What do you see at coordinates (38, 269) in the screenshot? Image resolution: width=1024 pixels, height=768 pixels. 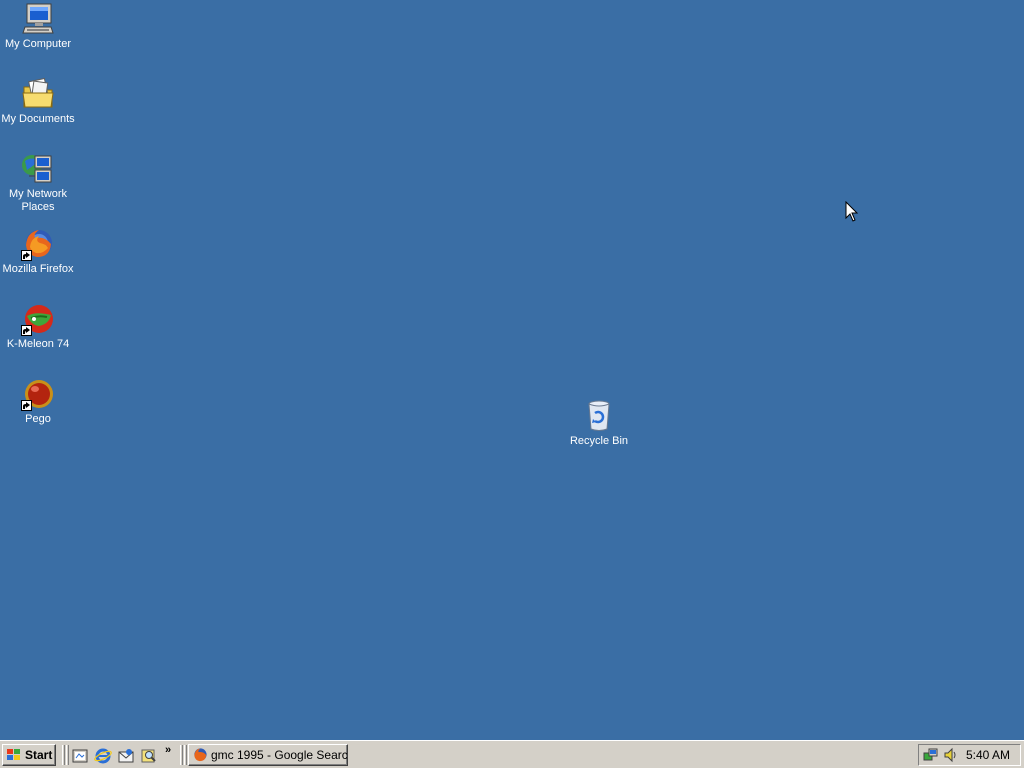 I see `desktop-icon-label: Mozilla Firefox` at bounding box center [38, 269].